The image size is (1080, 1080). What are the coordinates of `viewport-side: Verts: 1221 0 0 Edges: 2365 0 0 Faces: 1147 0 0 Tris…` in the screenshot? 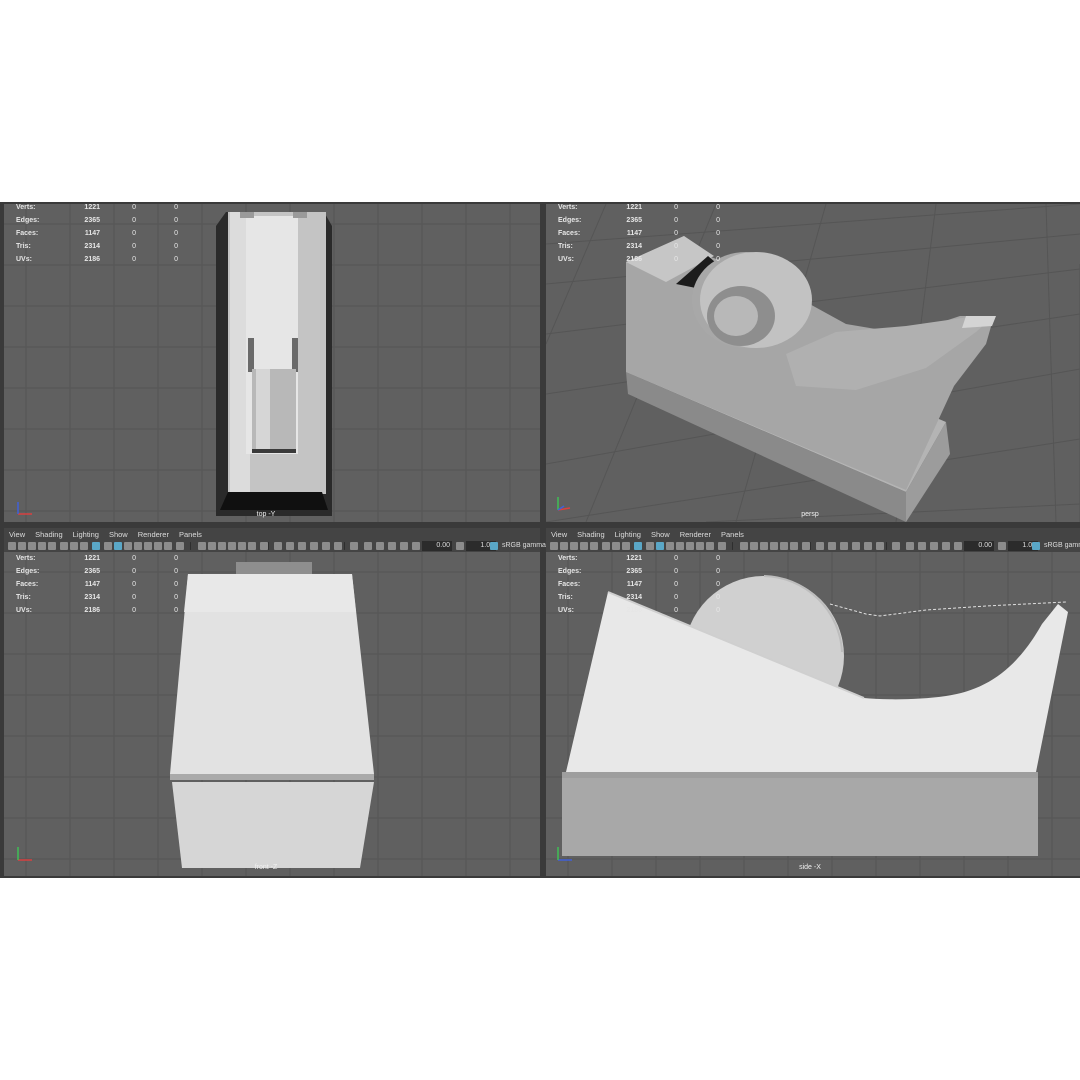 It's located at (813, 714).